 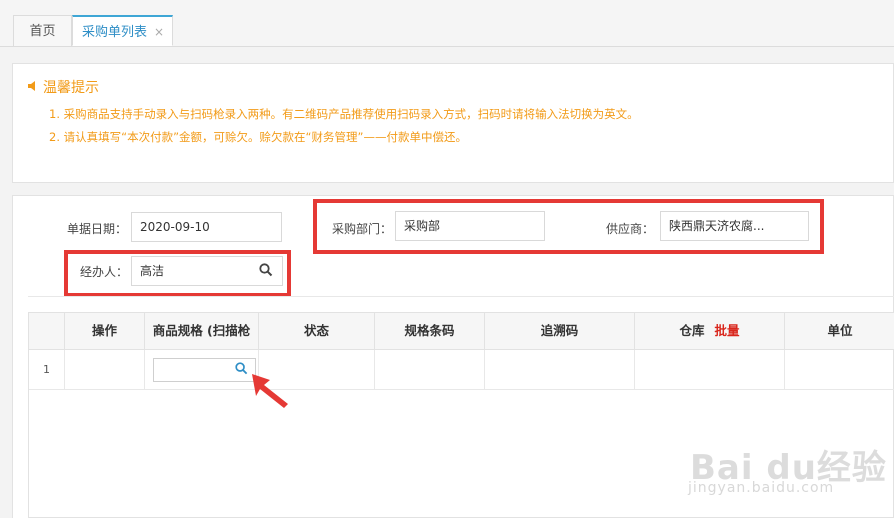 What do you see at coordinates (560, 369) in the screenshot?
I see `cell-trace-code` at bounding box center [560, 369].